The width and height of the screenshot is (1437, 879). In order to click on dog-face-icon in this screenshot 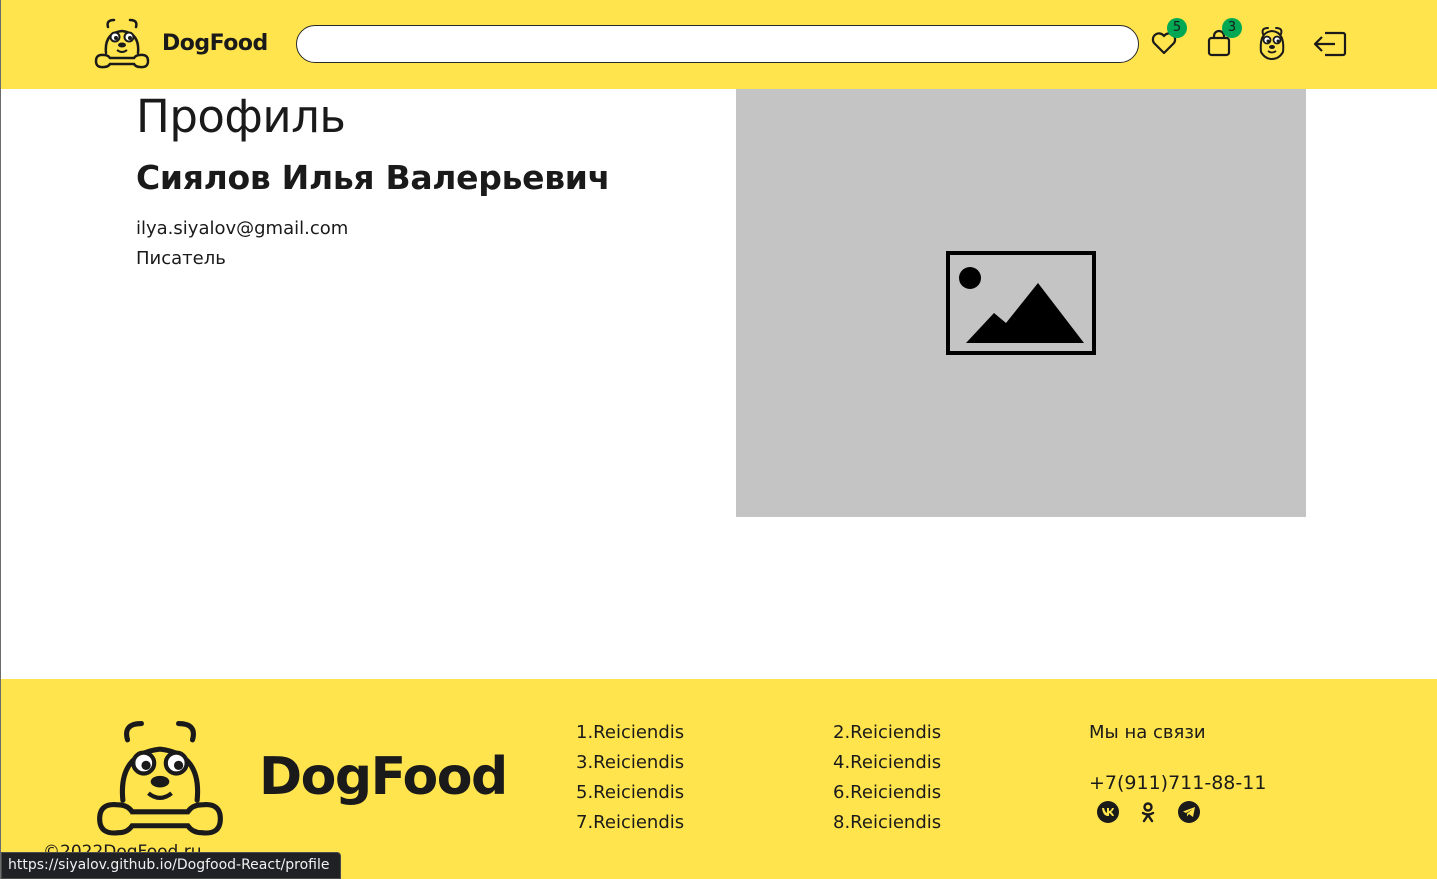, I will do `click(1272, 44)`.